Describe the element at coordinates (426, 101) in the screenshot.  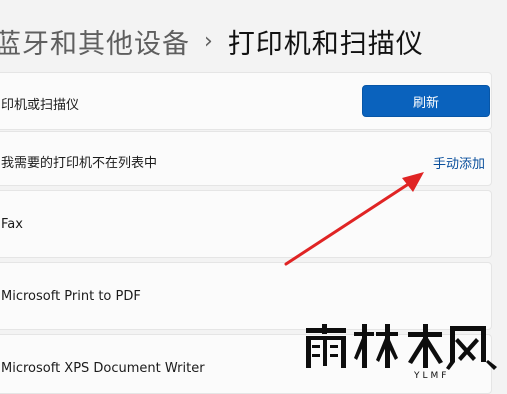
I see `refresh-button: 刷新` at that location.